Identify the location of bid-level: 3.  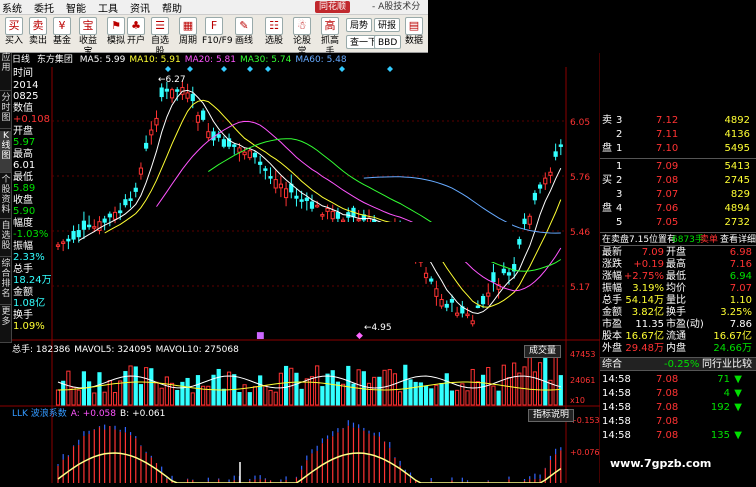
(619, 194).